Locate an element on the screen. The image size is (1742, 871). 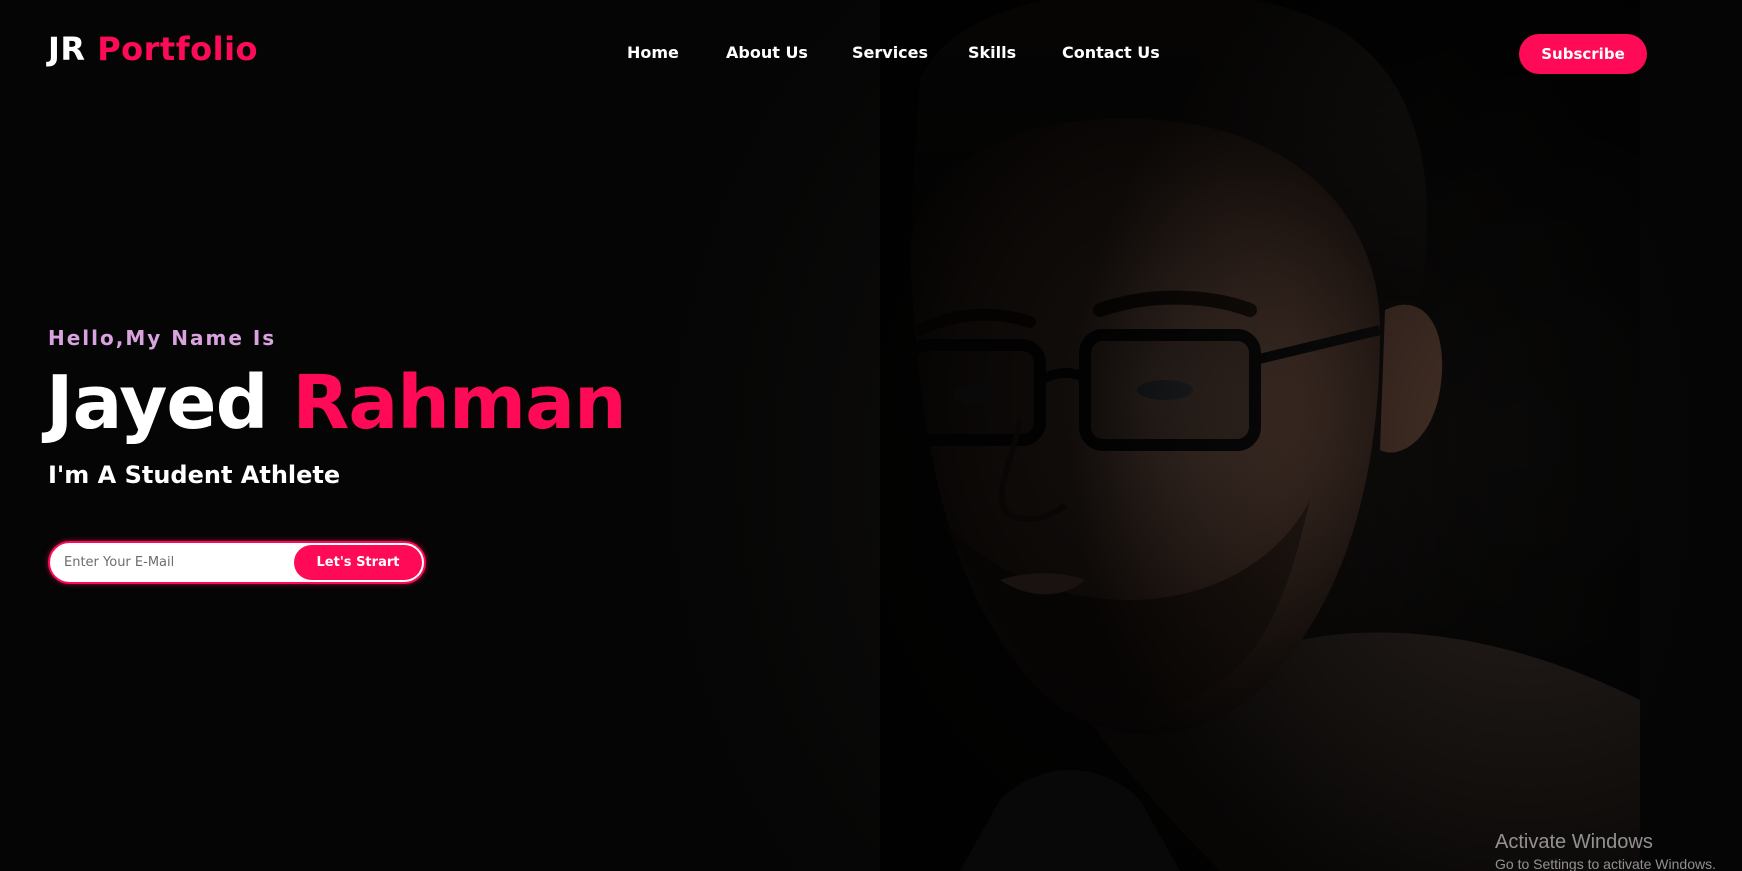
email-input is located at coordinates (179, 562).